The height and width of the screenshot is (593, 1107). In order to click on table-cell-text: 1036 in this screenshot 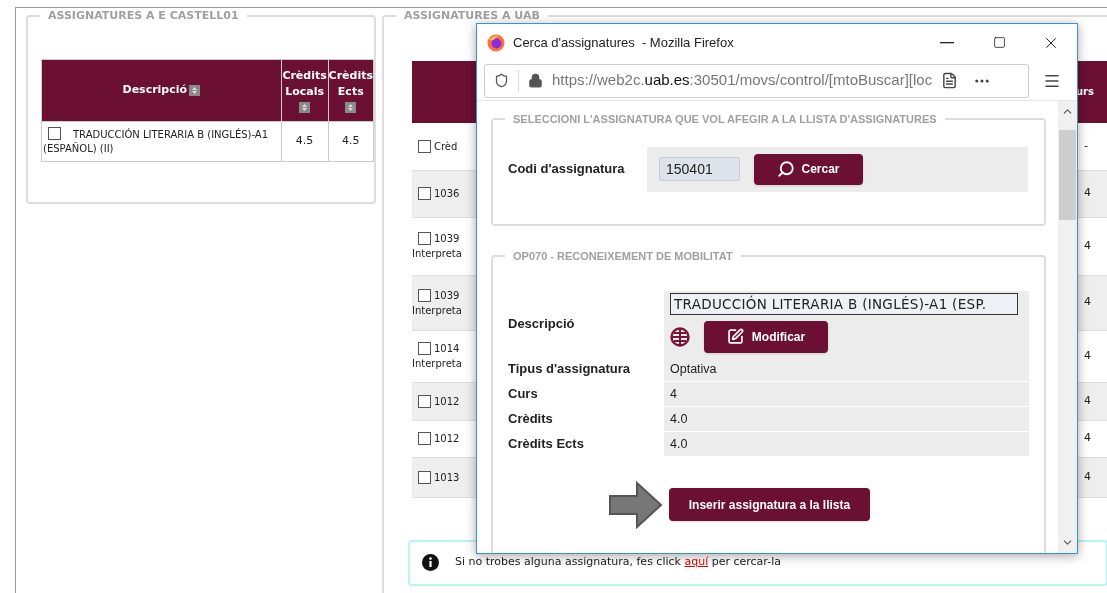, I will do `click(447, 194)`.